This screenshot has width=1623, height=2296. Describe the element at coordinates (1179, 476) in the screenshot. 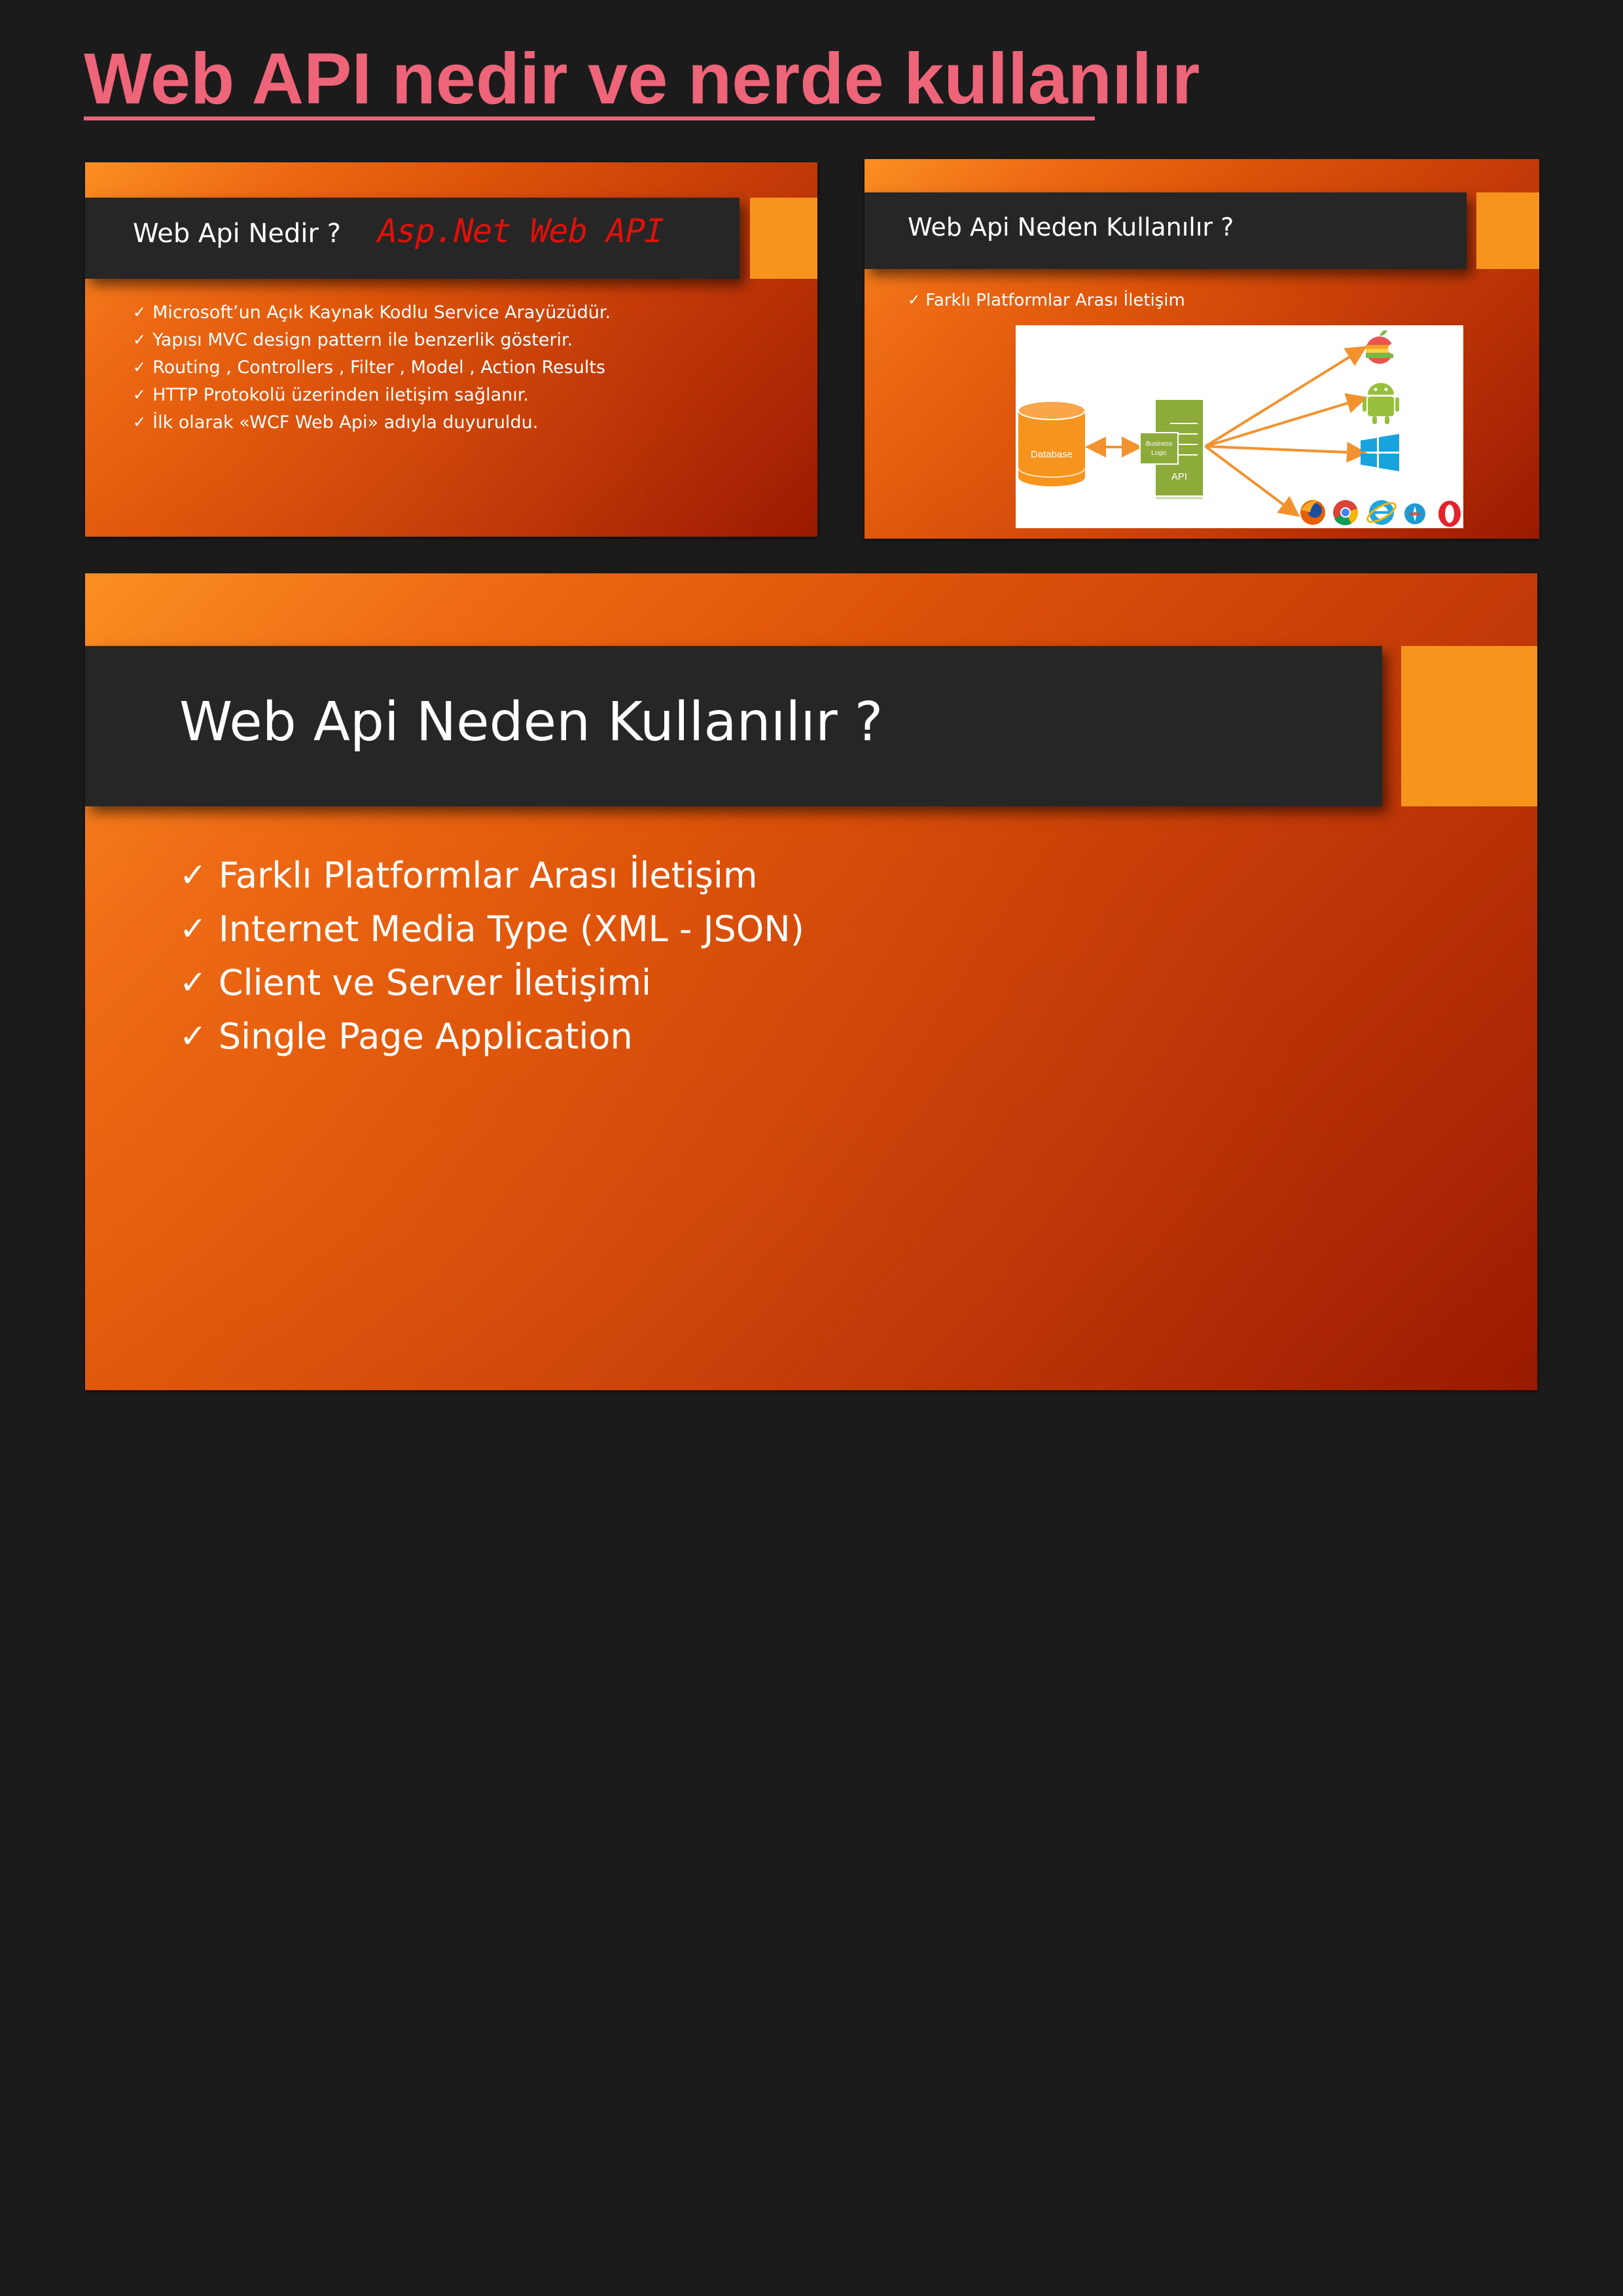

I see `api-label: API` at that location.